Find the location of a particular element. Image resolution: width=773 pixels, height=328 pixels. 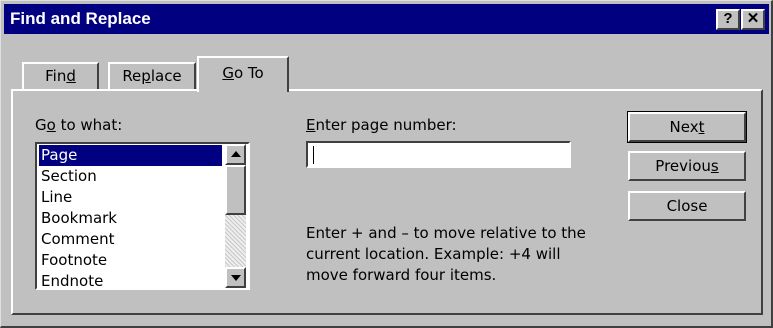

arrow-down-icon is located at coordinates (236, 278).